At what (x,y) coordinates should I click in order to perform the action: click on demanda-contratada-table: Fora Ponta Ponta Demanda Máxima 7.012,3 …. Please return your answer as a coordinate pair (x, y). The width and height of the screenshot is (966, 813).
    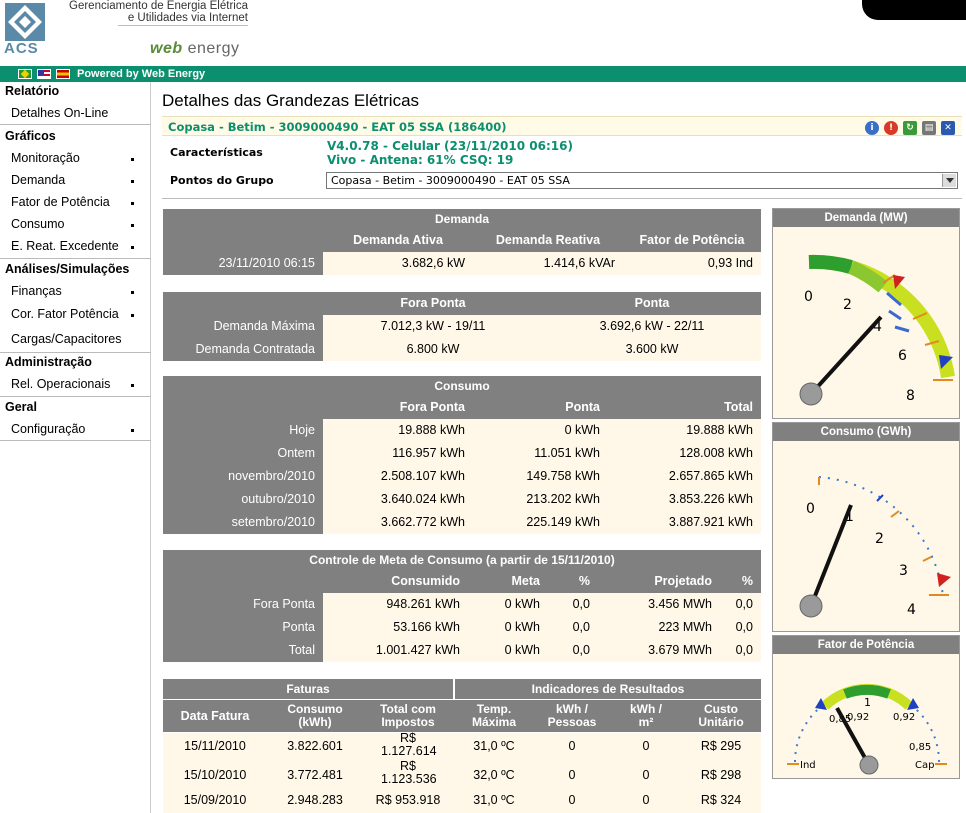
    Looking at the image, I should click on (462, 326).